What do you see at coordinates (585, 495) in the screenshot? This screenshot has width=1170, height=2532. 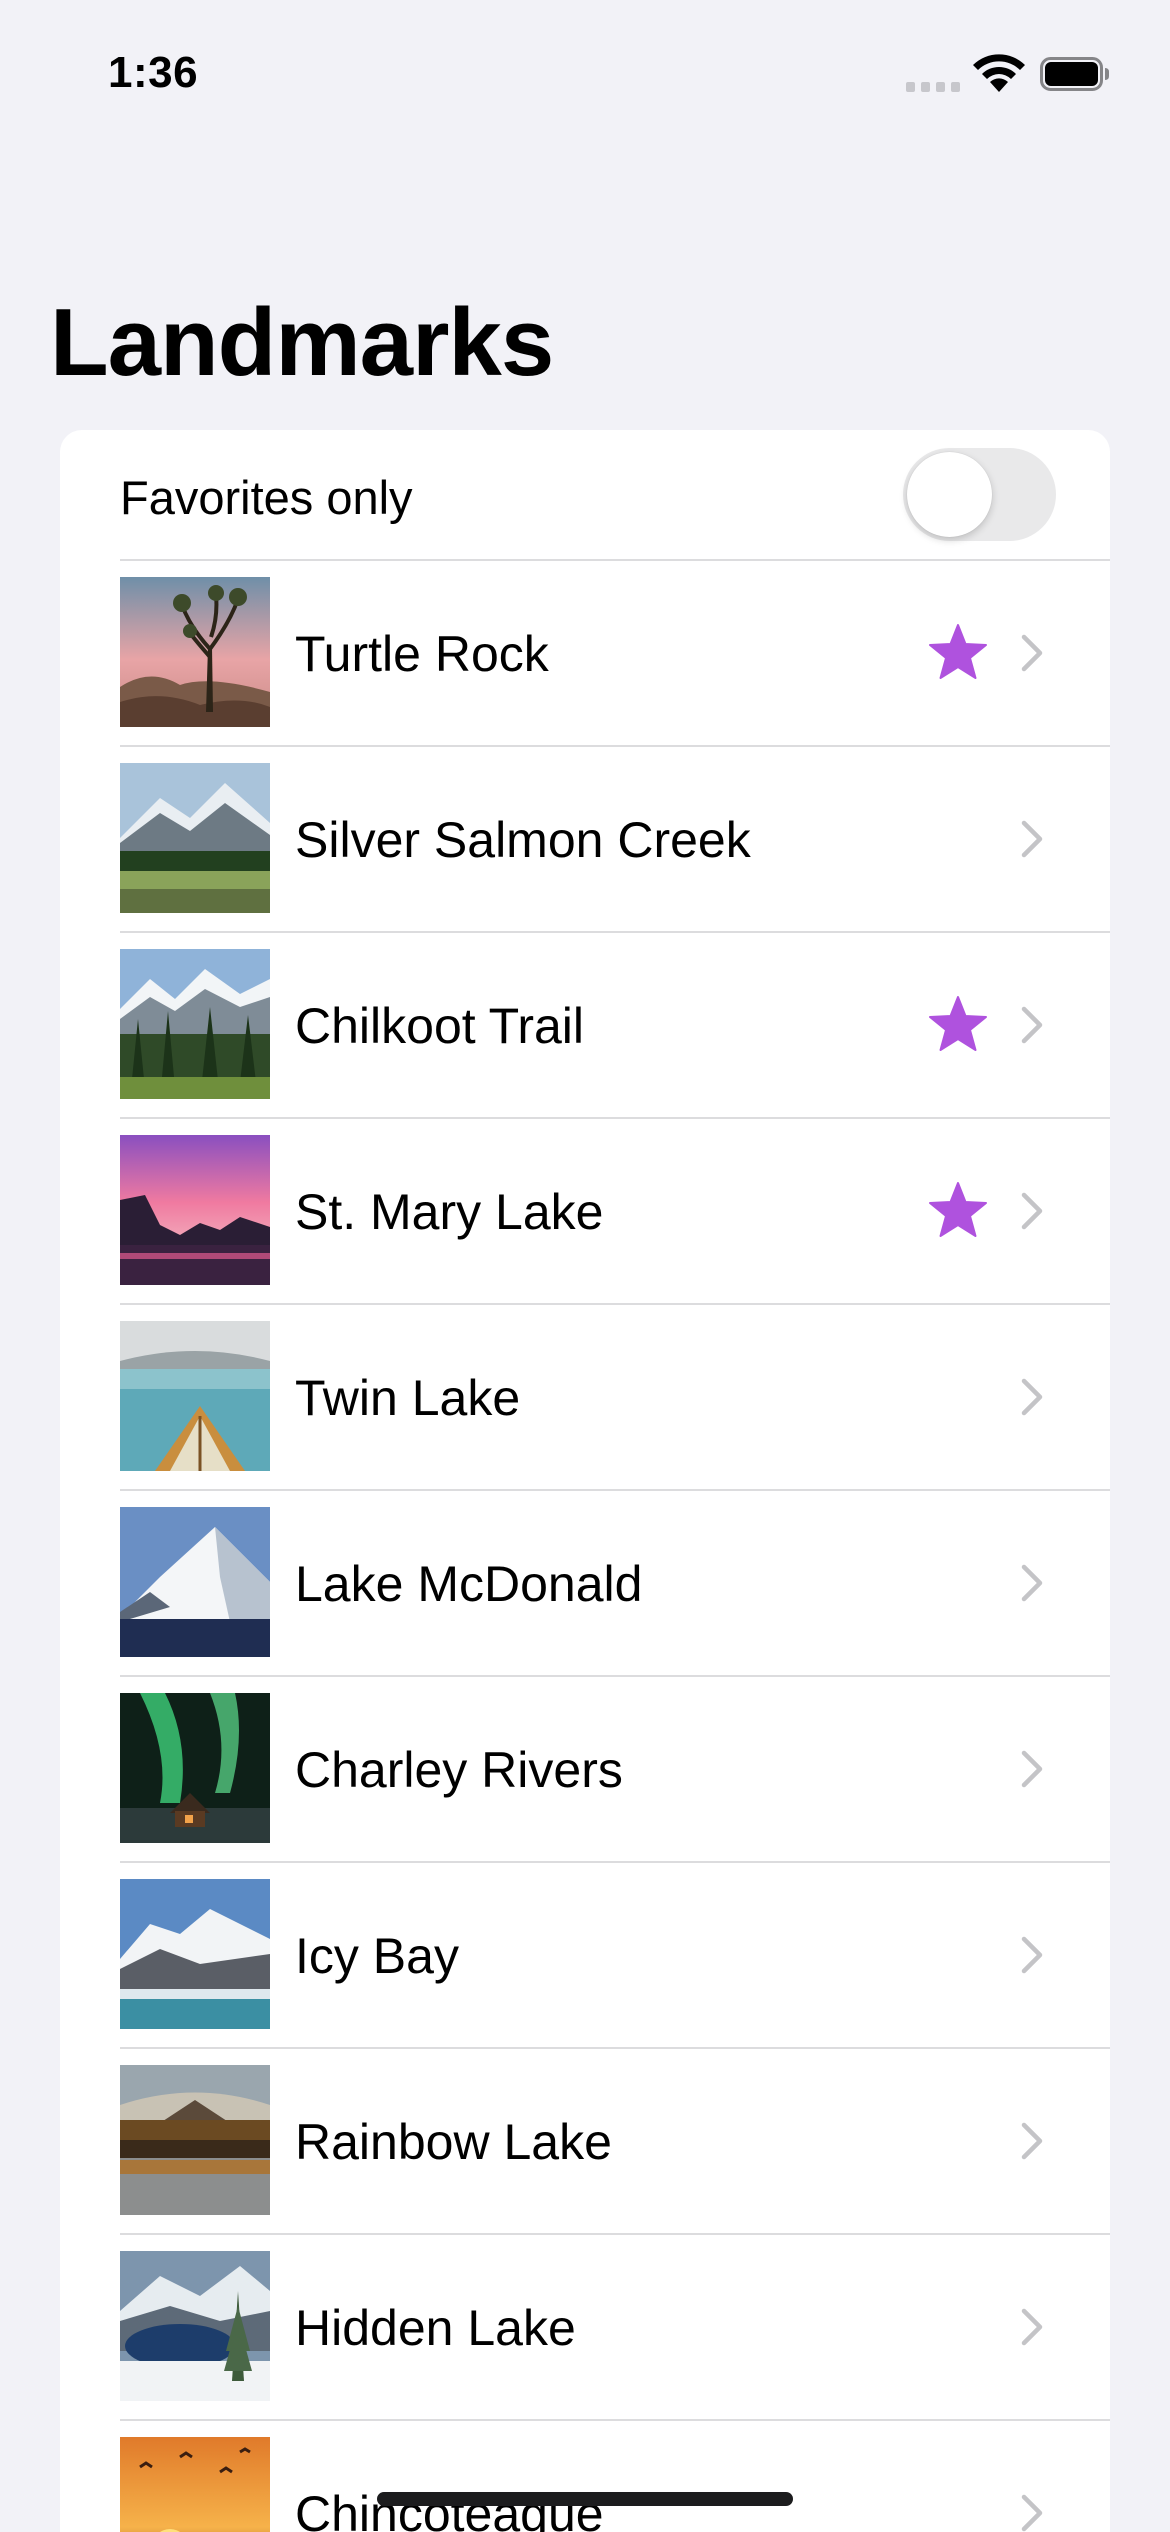 I see `favorites-filter-row: Favorites only` at bounding box center [585, 495].